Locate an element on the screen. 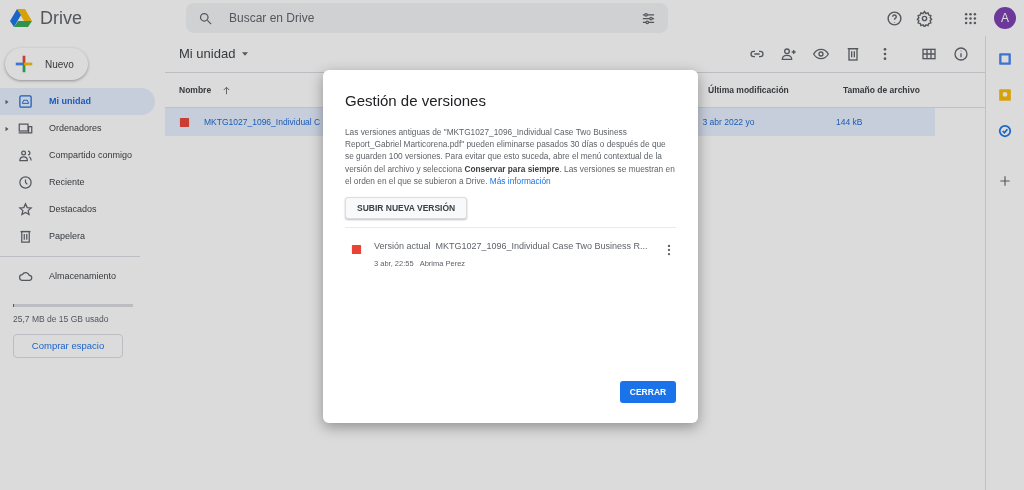  version-label: Versión actual is located at coordinates (402, 246).